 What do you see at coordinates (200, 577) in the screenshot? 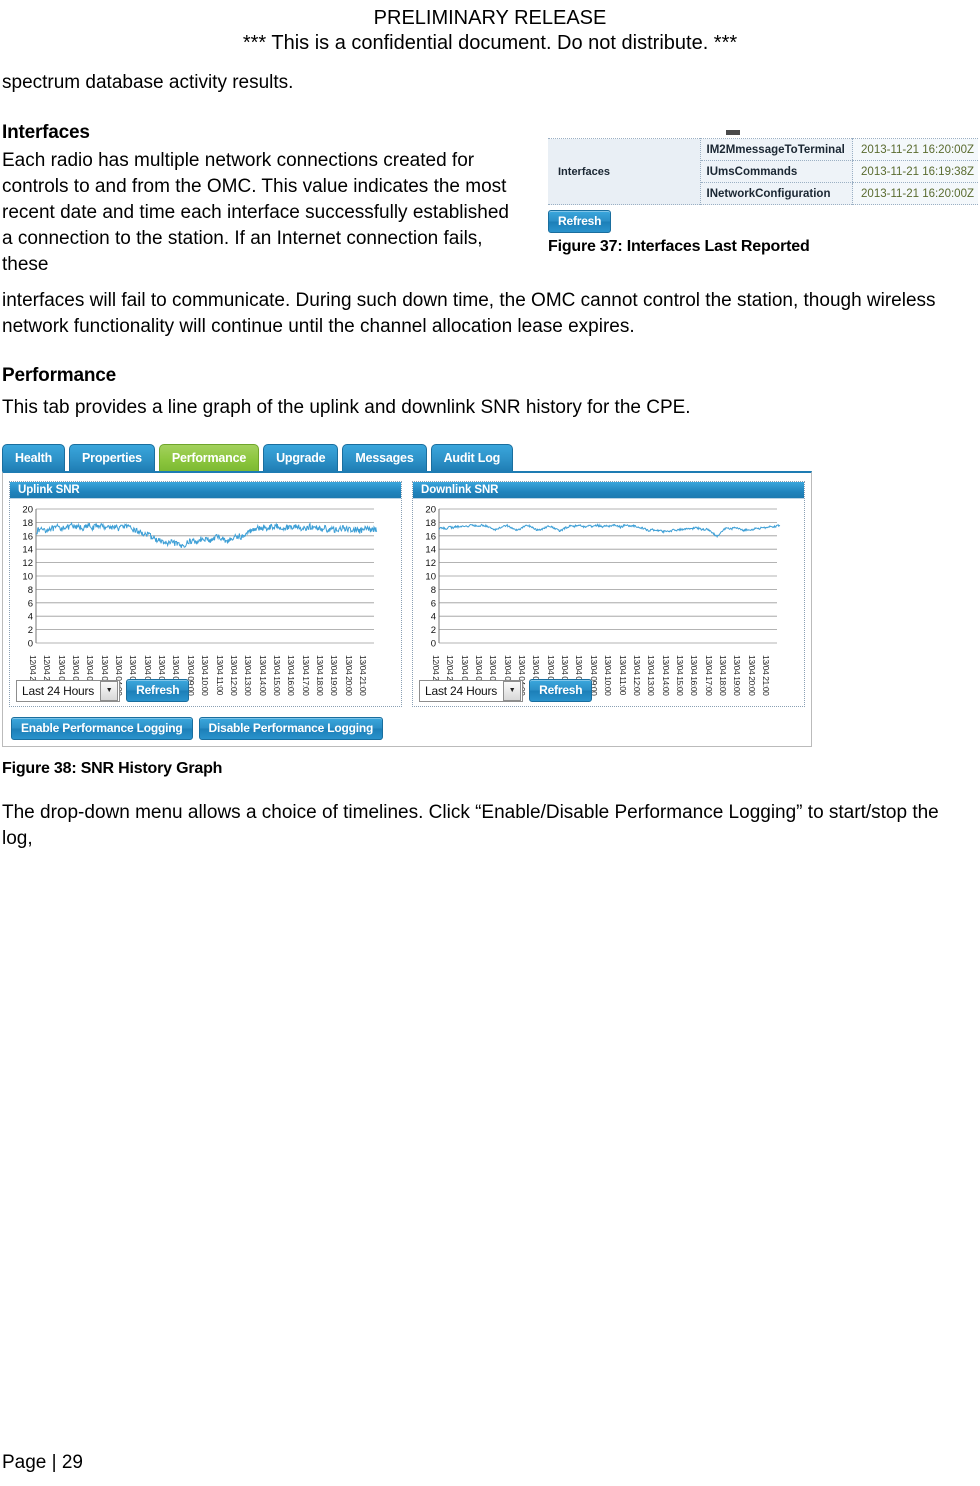
I see `uplink-snr-plot: 0 2 4 6 8 10 12 14 16 18 20` at bounding box center [200, 577].